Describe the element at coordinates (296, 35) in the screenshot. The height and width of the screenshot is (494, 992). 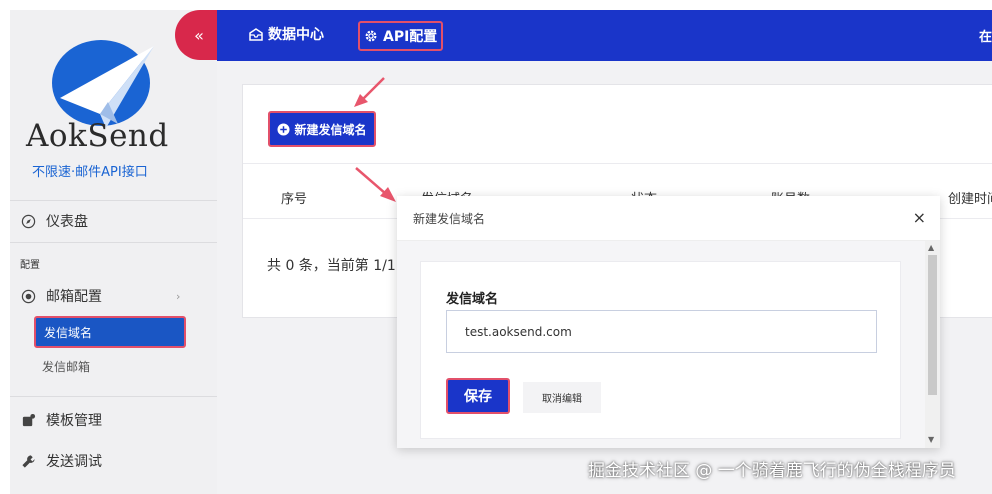
I see `nav-label: 数据中心` at that location.